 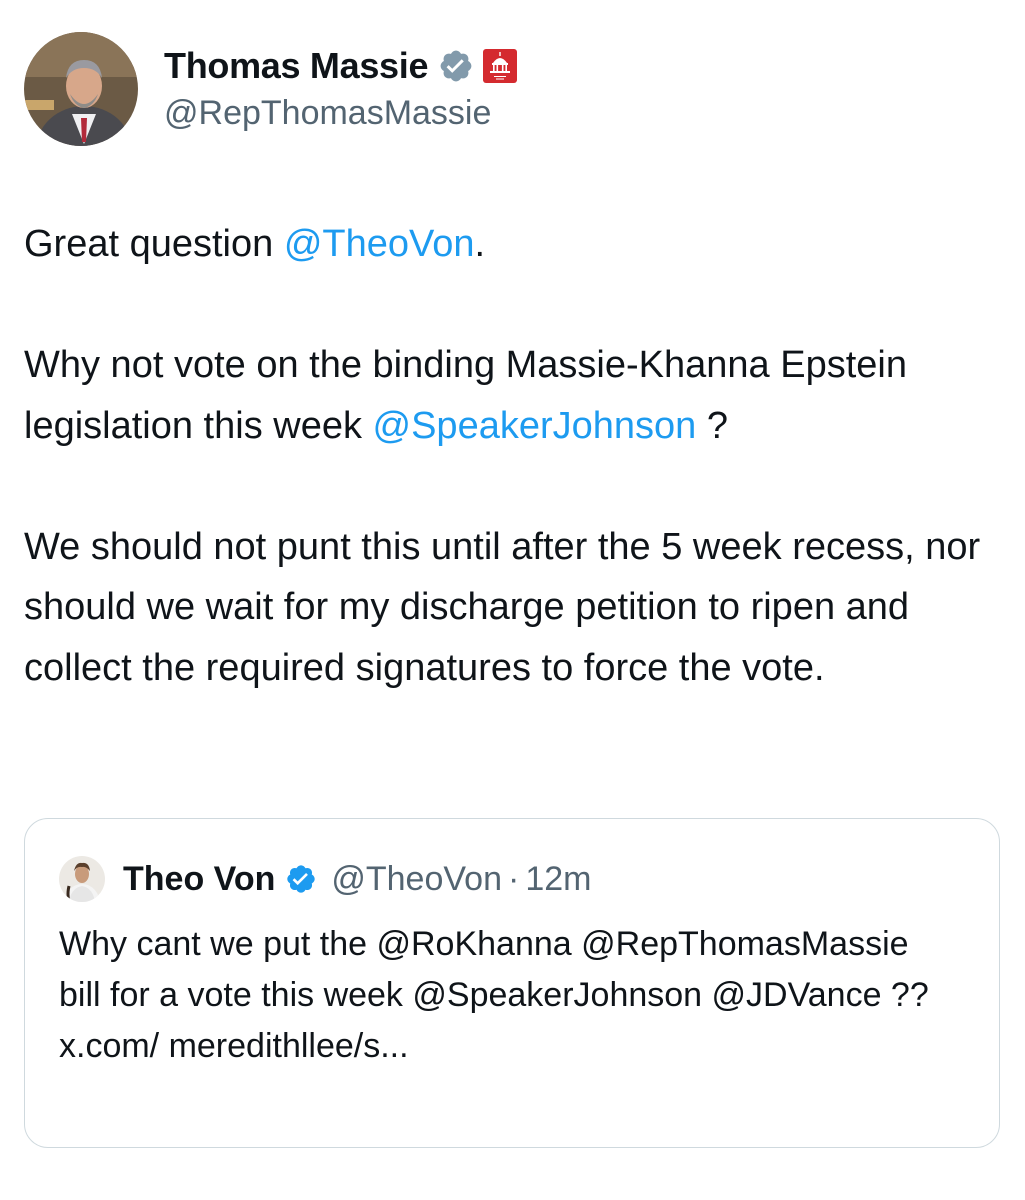 I want to click on tweet-text-segment: ., so click(x=480, y=244).